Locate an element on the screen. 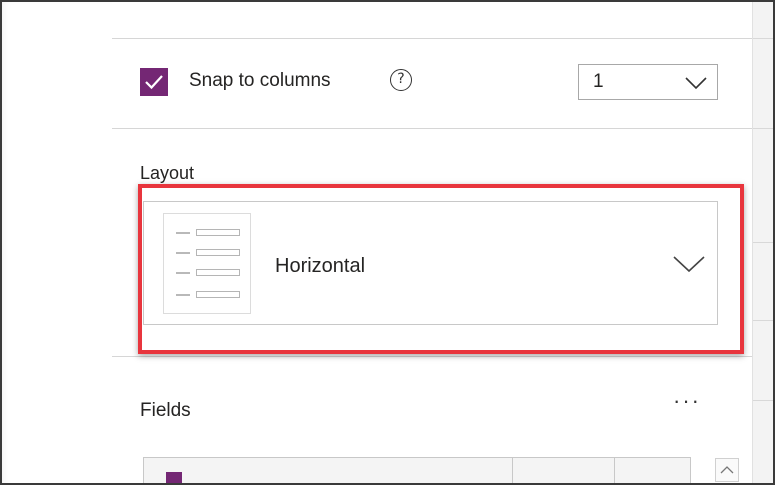 The height and width of the screenshot is (485, 775). fields-list-header is located at coordinates (417, 470).